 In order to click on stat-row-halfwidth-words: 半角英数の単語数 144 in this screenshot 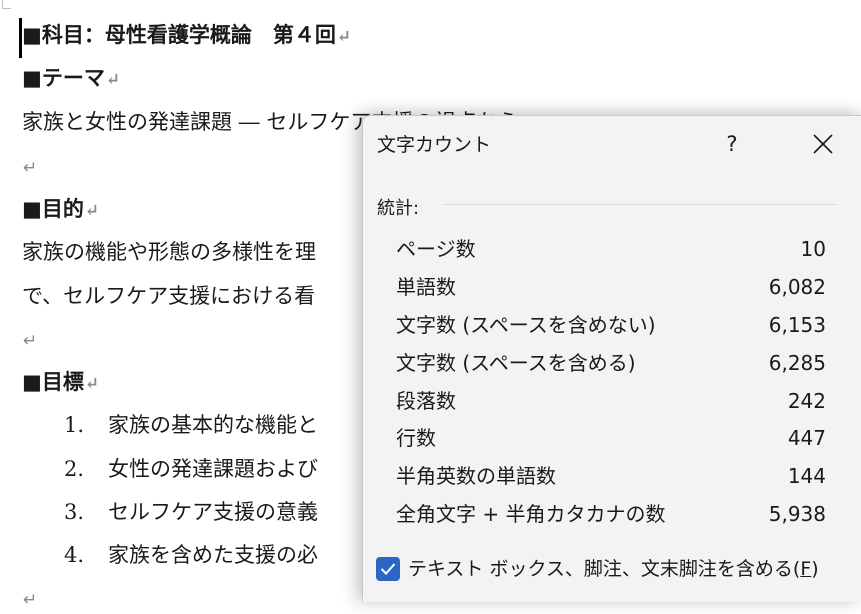, I will do `click(611, 476)`.